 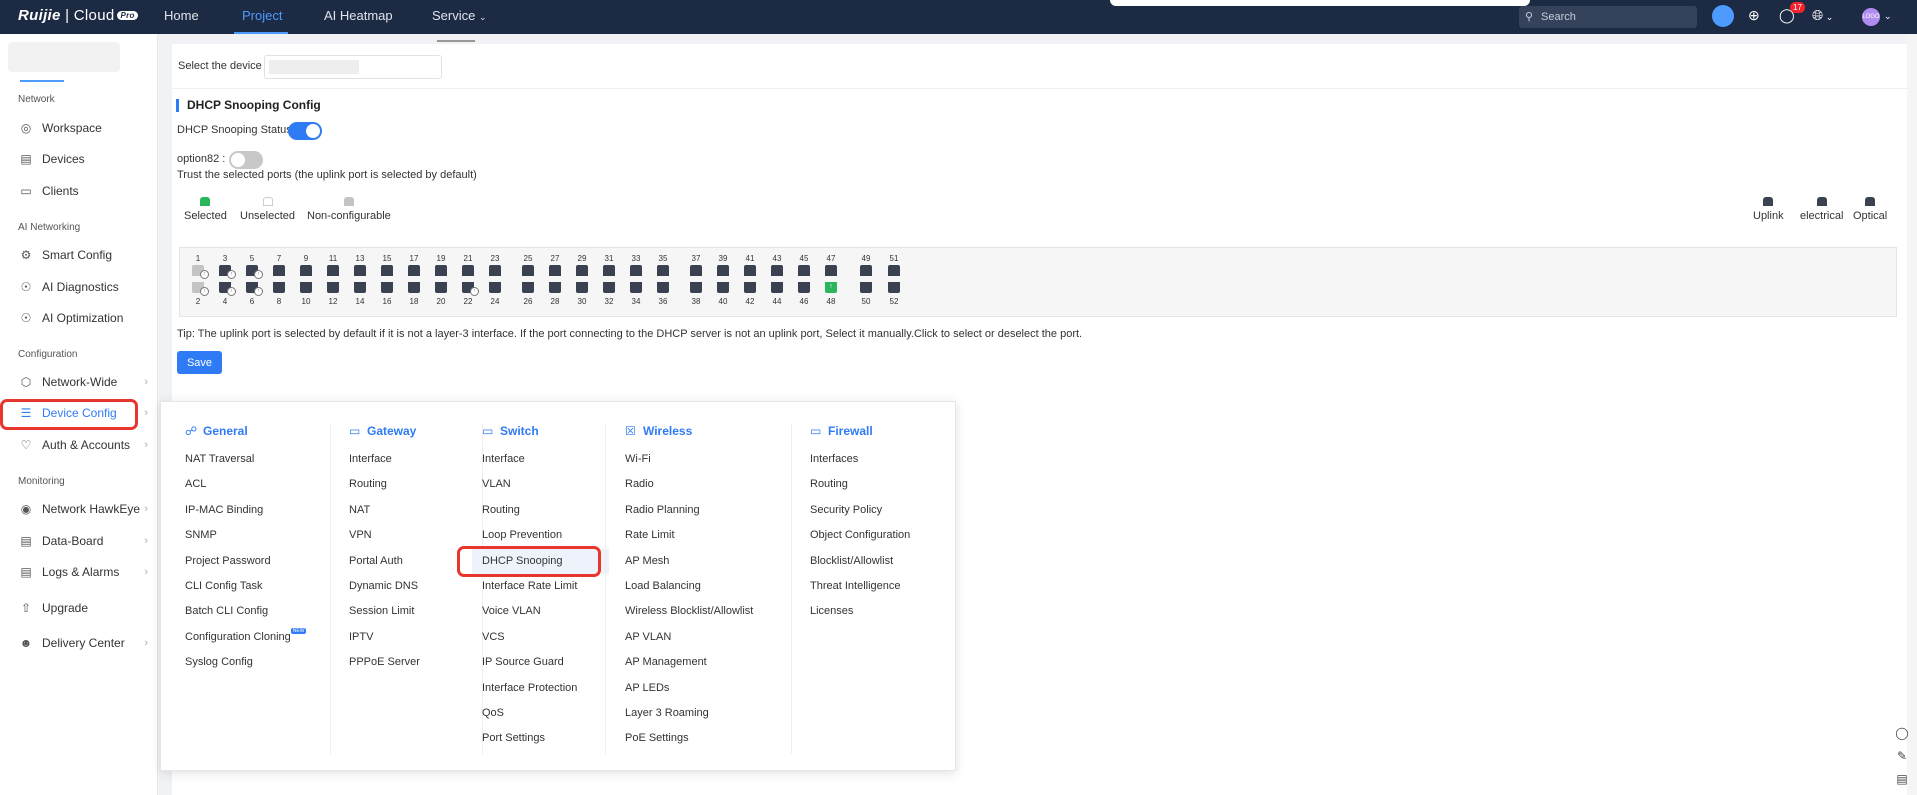 I want to click on menu-item-iptv: IPTV, so click(x=384, y=637).